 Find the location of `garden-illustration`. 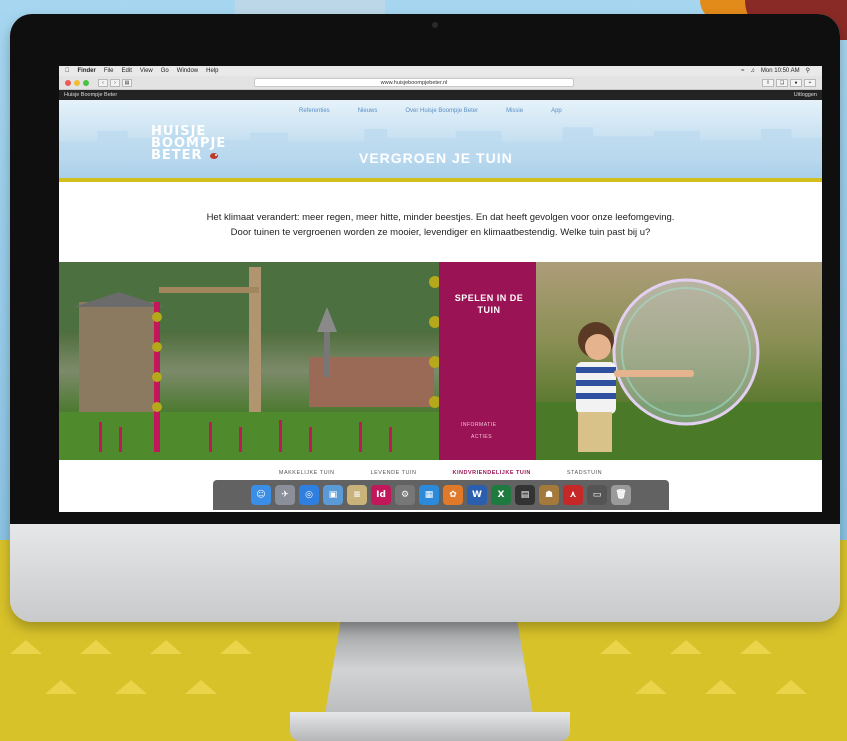

garden-illustration is located at coordinates (249, 361).